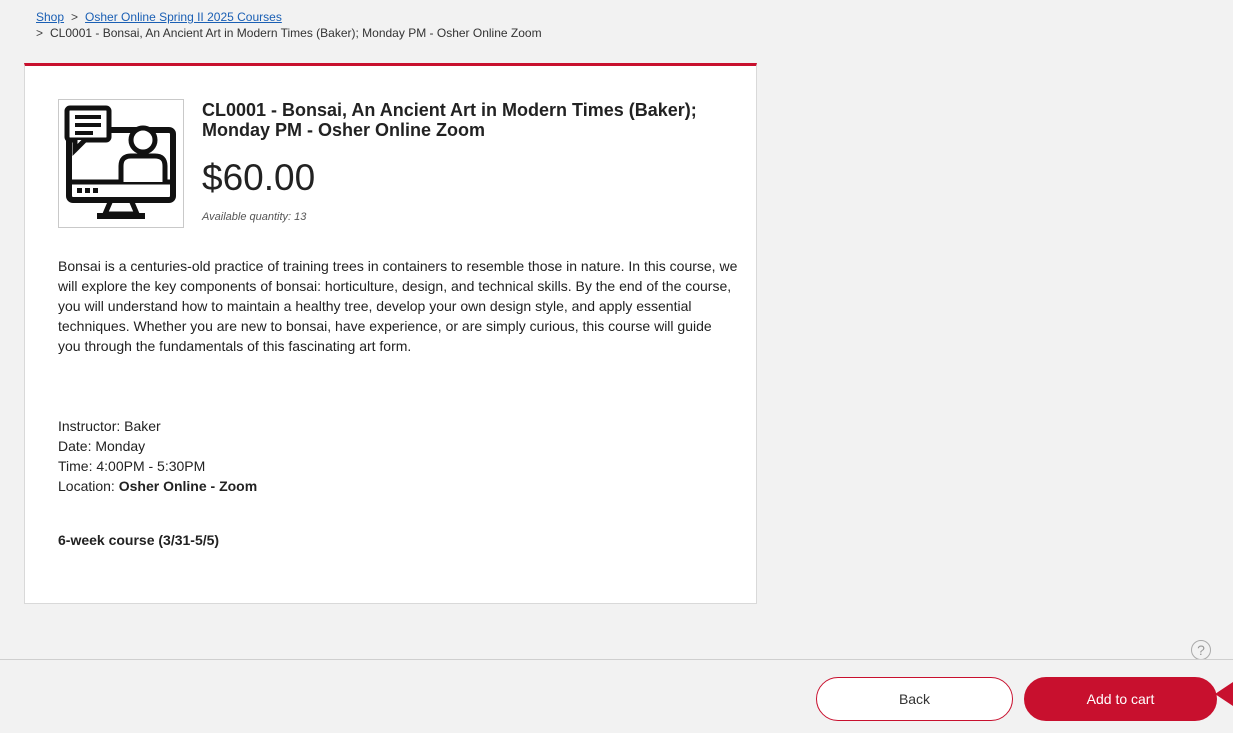 This screenshot has width=1233, height=733. I want to click on back-button: Back, so click(914, 699).